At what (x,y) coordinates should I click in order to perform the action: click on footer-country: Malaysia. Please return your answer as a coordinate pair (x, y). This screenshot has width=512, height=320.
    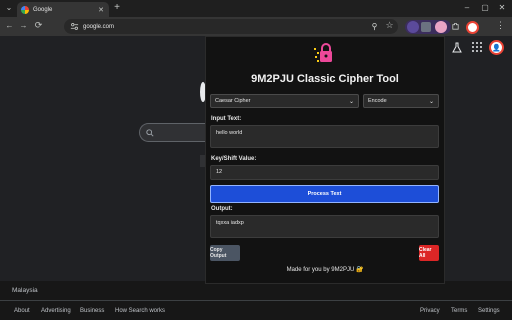
    Looking at the image, I should click on (256, 291).